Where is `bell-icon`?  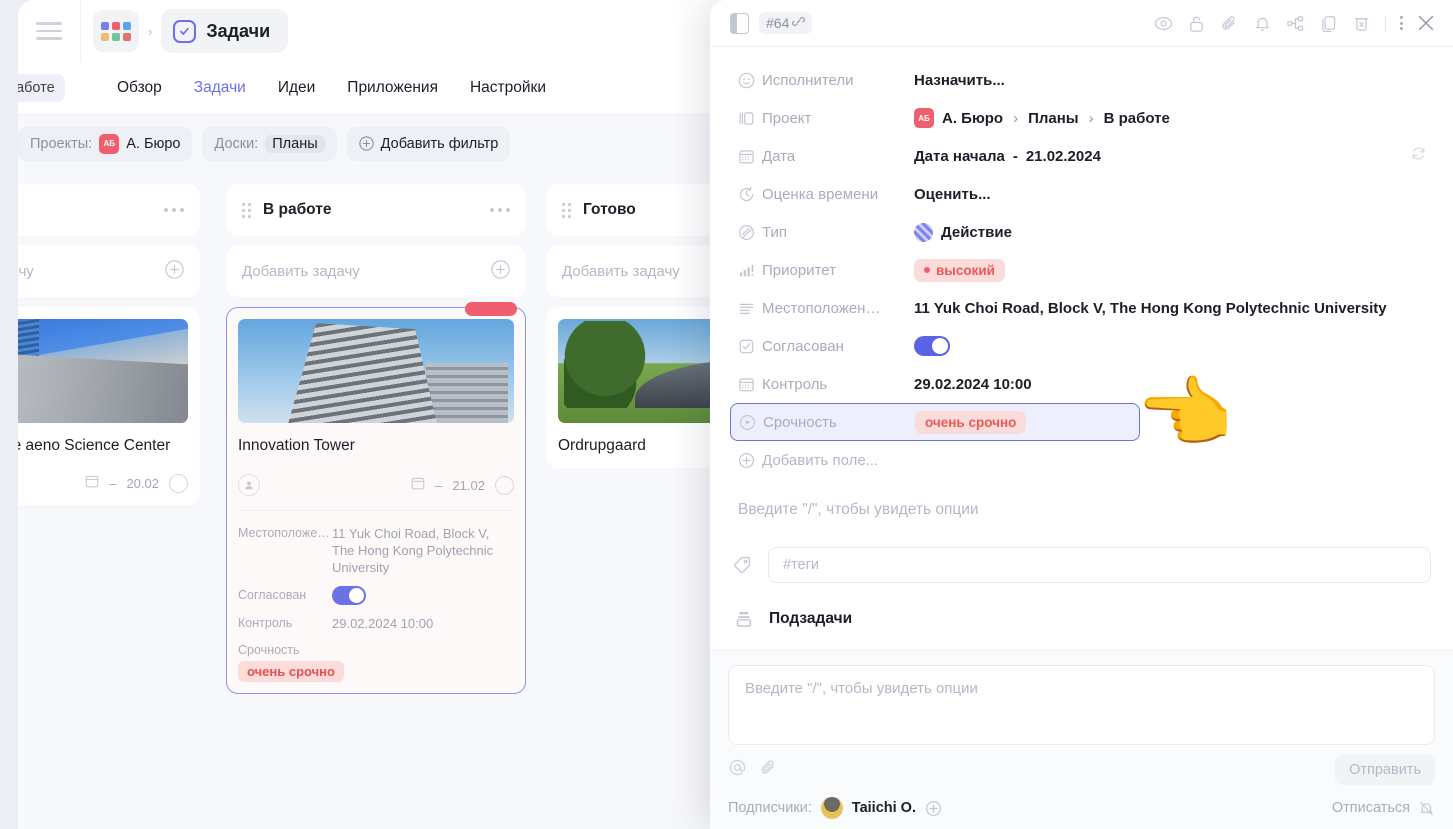 bell-icon is located at coordinates (1262, 23).